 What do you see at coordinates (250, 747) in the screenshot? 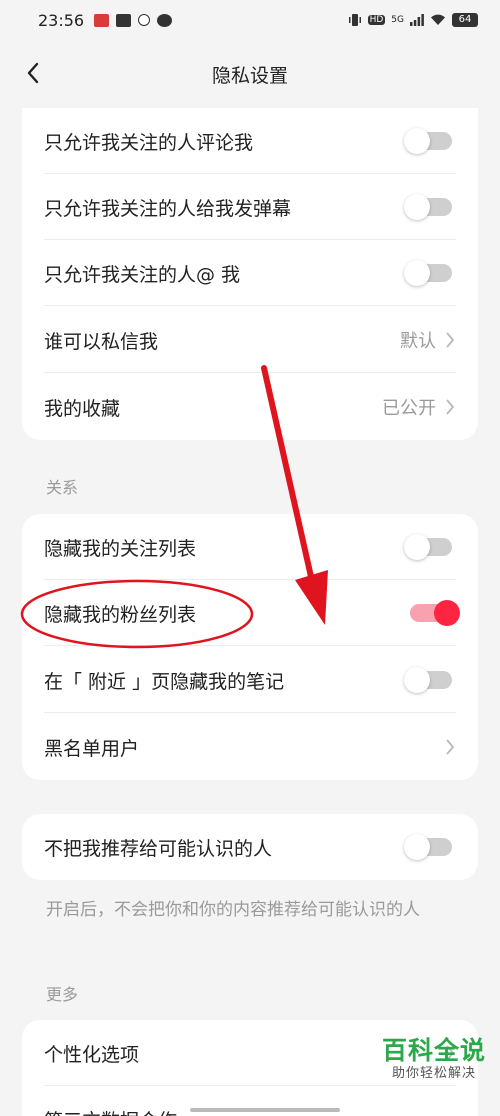
I see `setting-row-blacklist: 黑名单用户` at bounding box center [250, 747].